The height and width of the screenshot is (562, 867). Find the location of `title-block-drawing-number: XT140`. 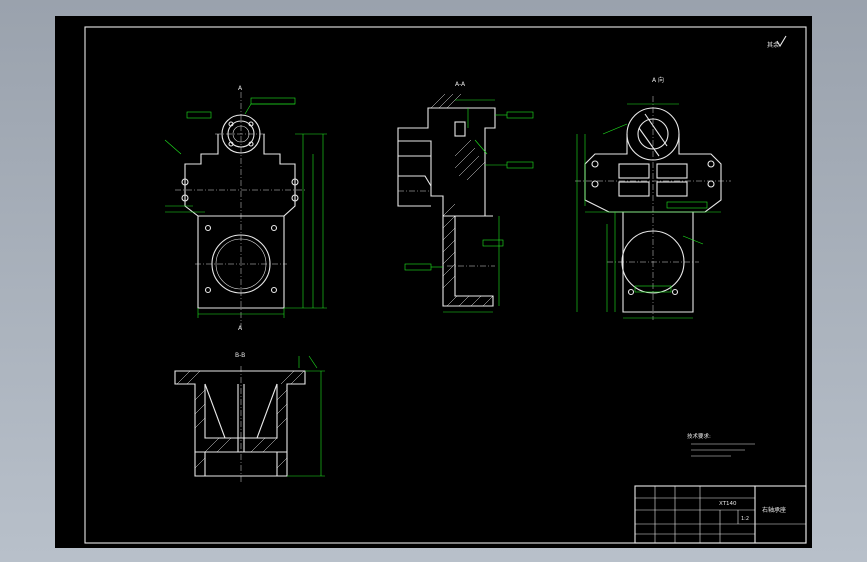

title-block-drawing-number: XT140 is located at coordinates (728, 504).